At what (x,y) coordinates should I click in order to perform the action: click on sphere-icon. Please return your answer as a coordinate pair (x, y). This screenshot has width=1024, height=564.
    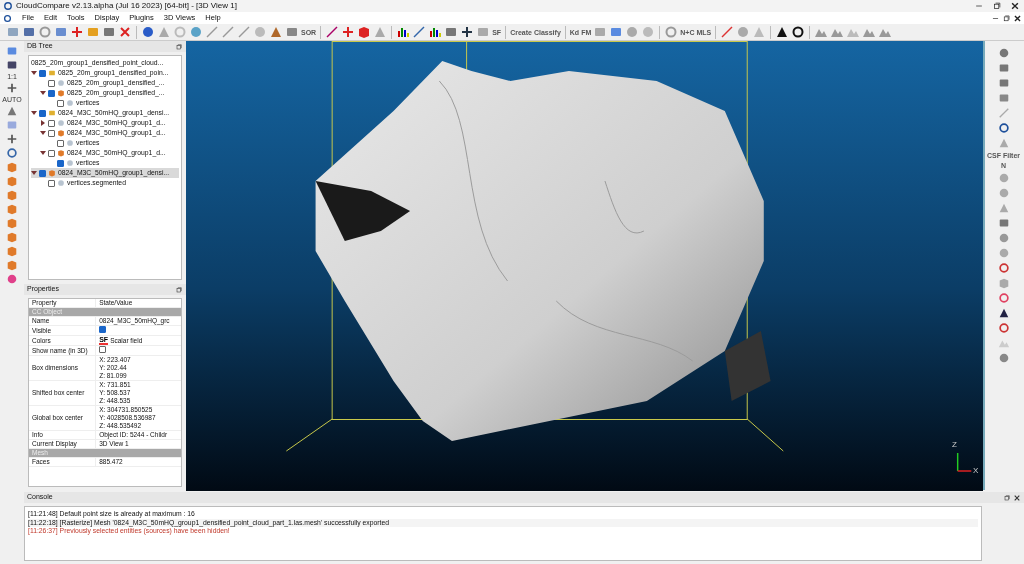
    Looking at the image, I should click on (632, 32).